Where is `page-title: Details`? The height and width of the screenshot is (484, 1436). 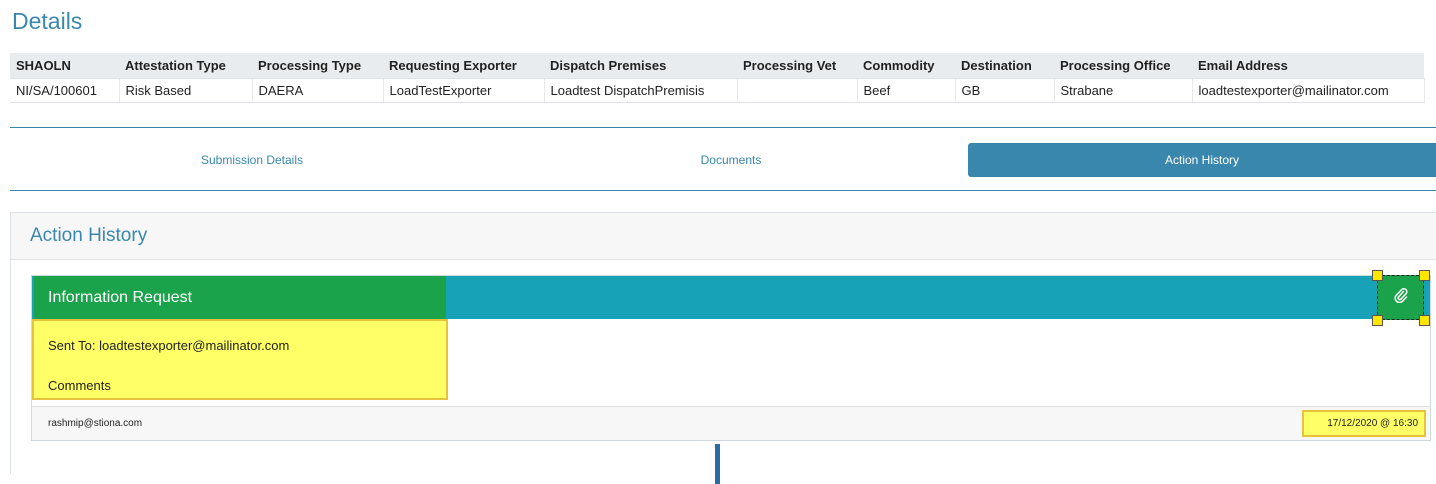 page-title: Details is located at coordinates (47, 21).